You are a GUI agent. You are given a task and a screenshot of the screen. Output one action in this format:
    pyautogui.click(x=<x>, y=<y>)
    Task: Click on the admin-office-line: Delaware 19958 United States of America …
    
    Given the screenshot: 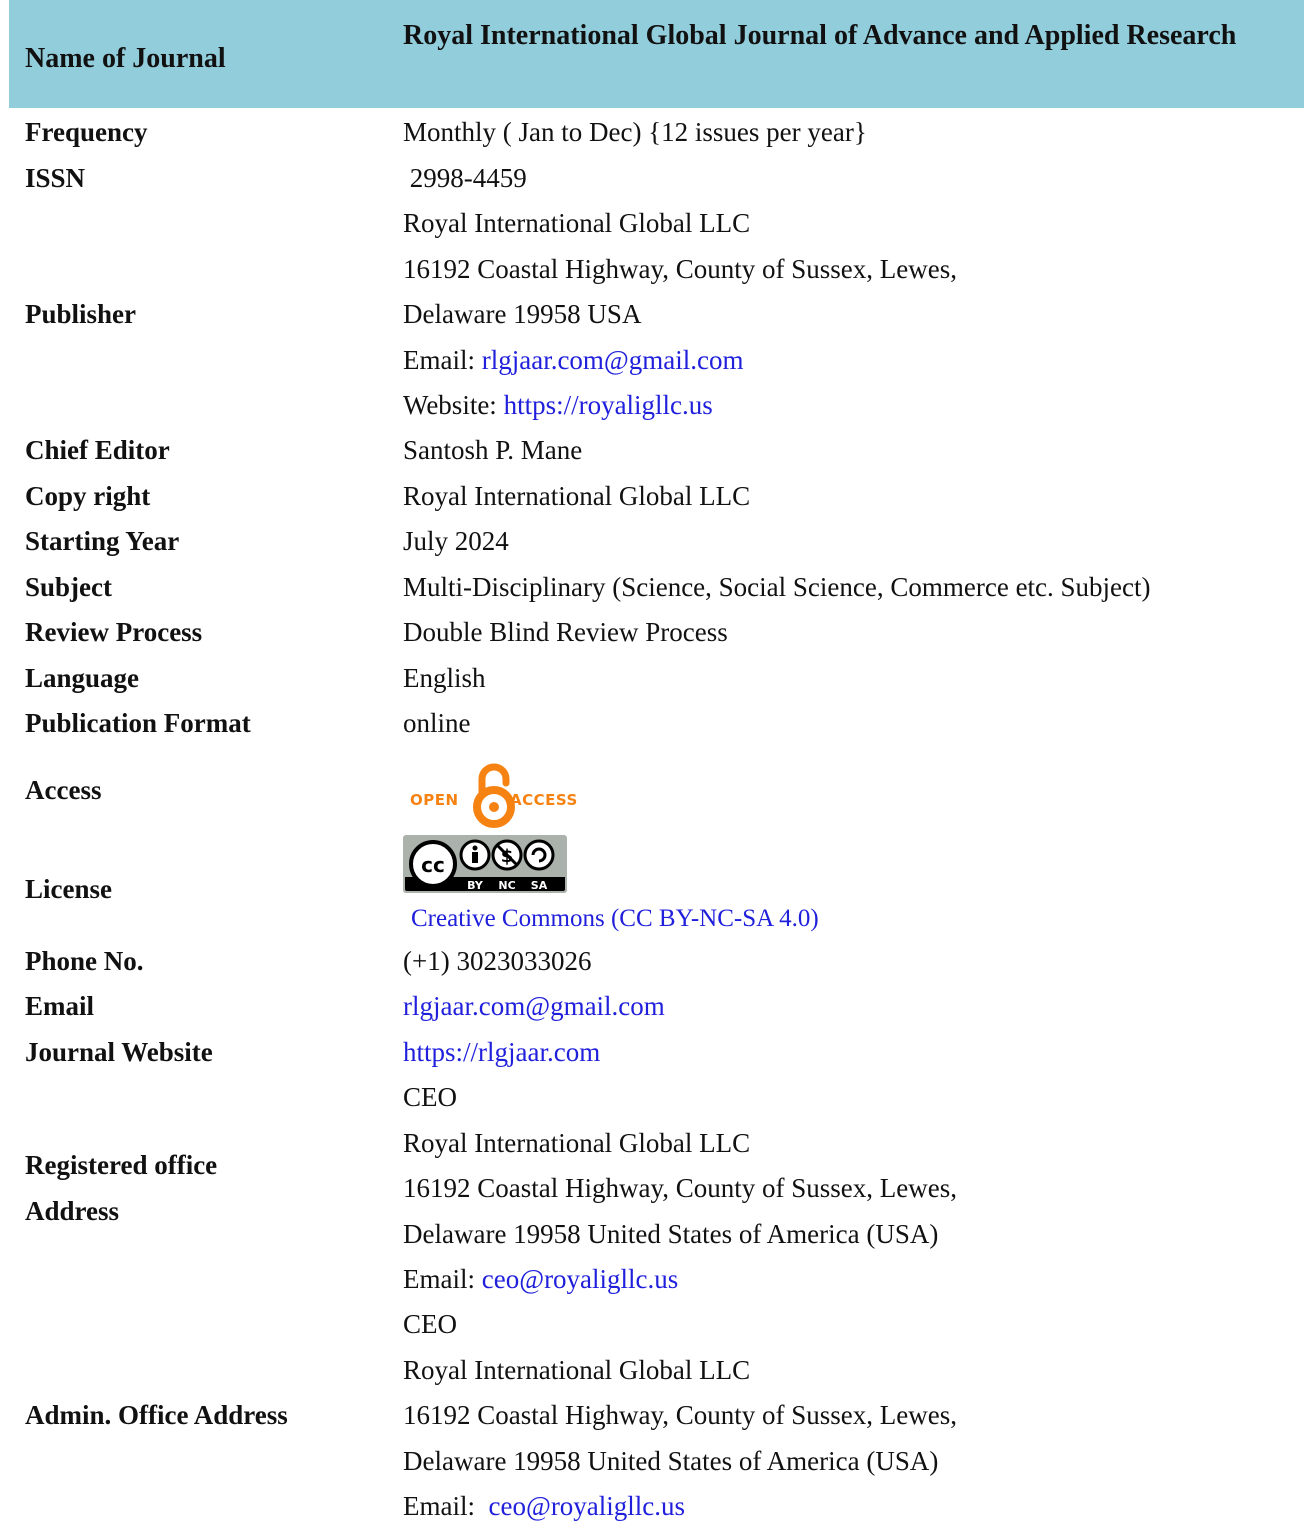 What is the action you would take?
    pyautogui.click(x=671, y=1460)
    